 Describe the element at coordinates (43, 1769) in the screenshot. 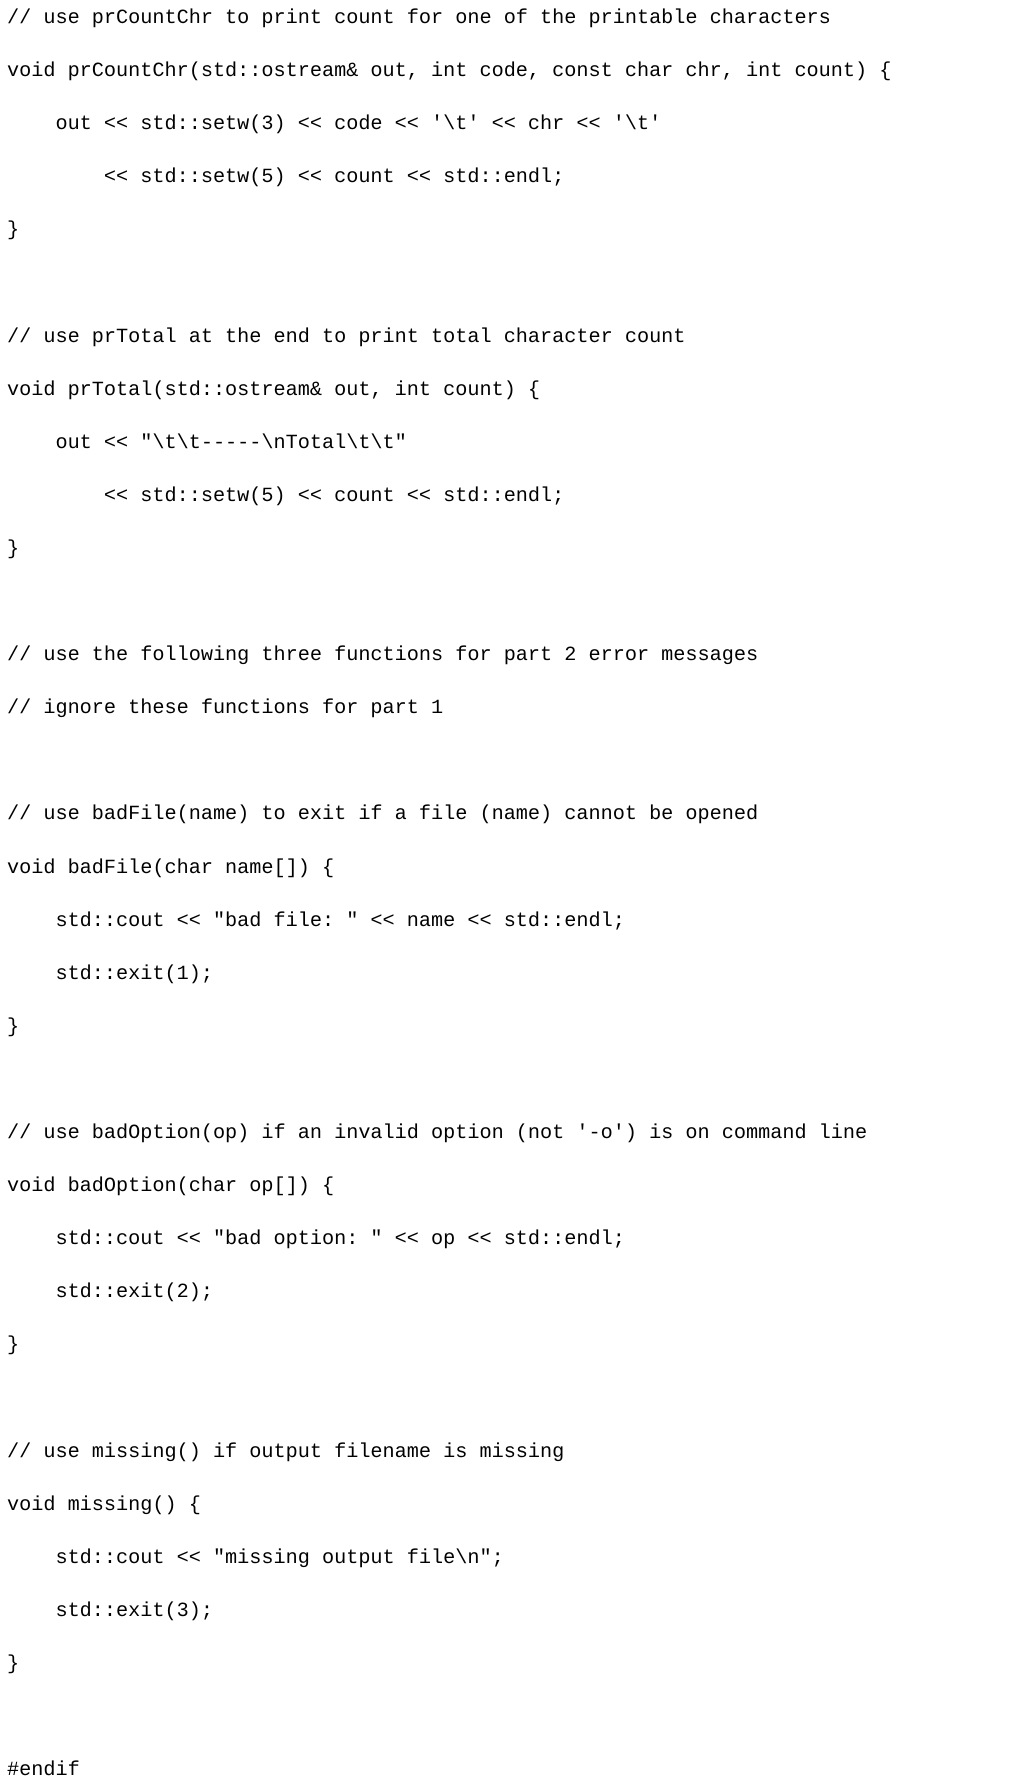

I see `code-line: #endif` at that location.